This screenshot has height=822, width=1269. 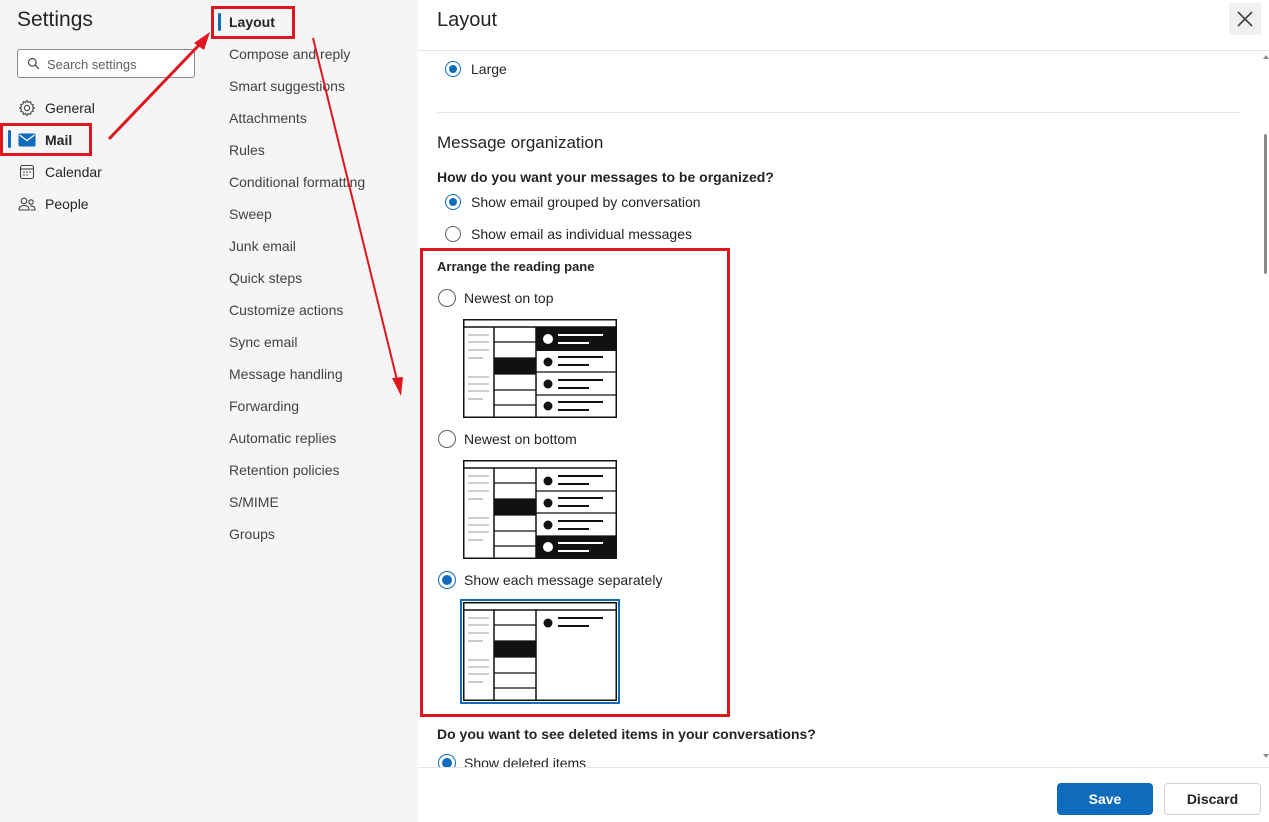 I want to click on radio-label: Newest on bottom, so click(x=520, y=439).